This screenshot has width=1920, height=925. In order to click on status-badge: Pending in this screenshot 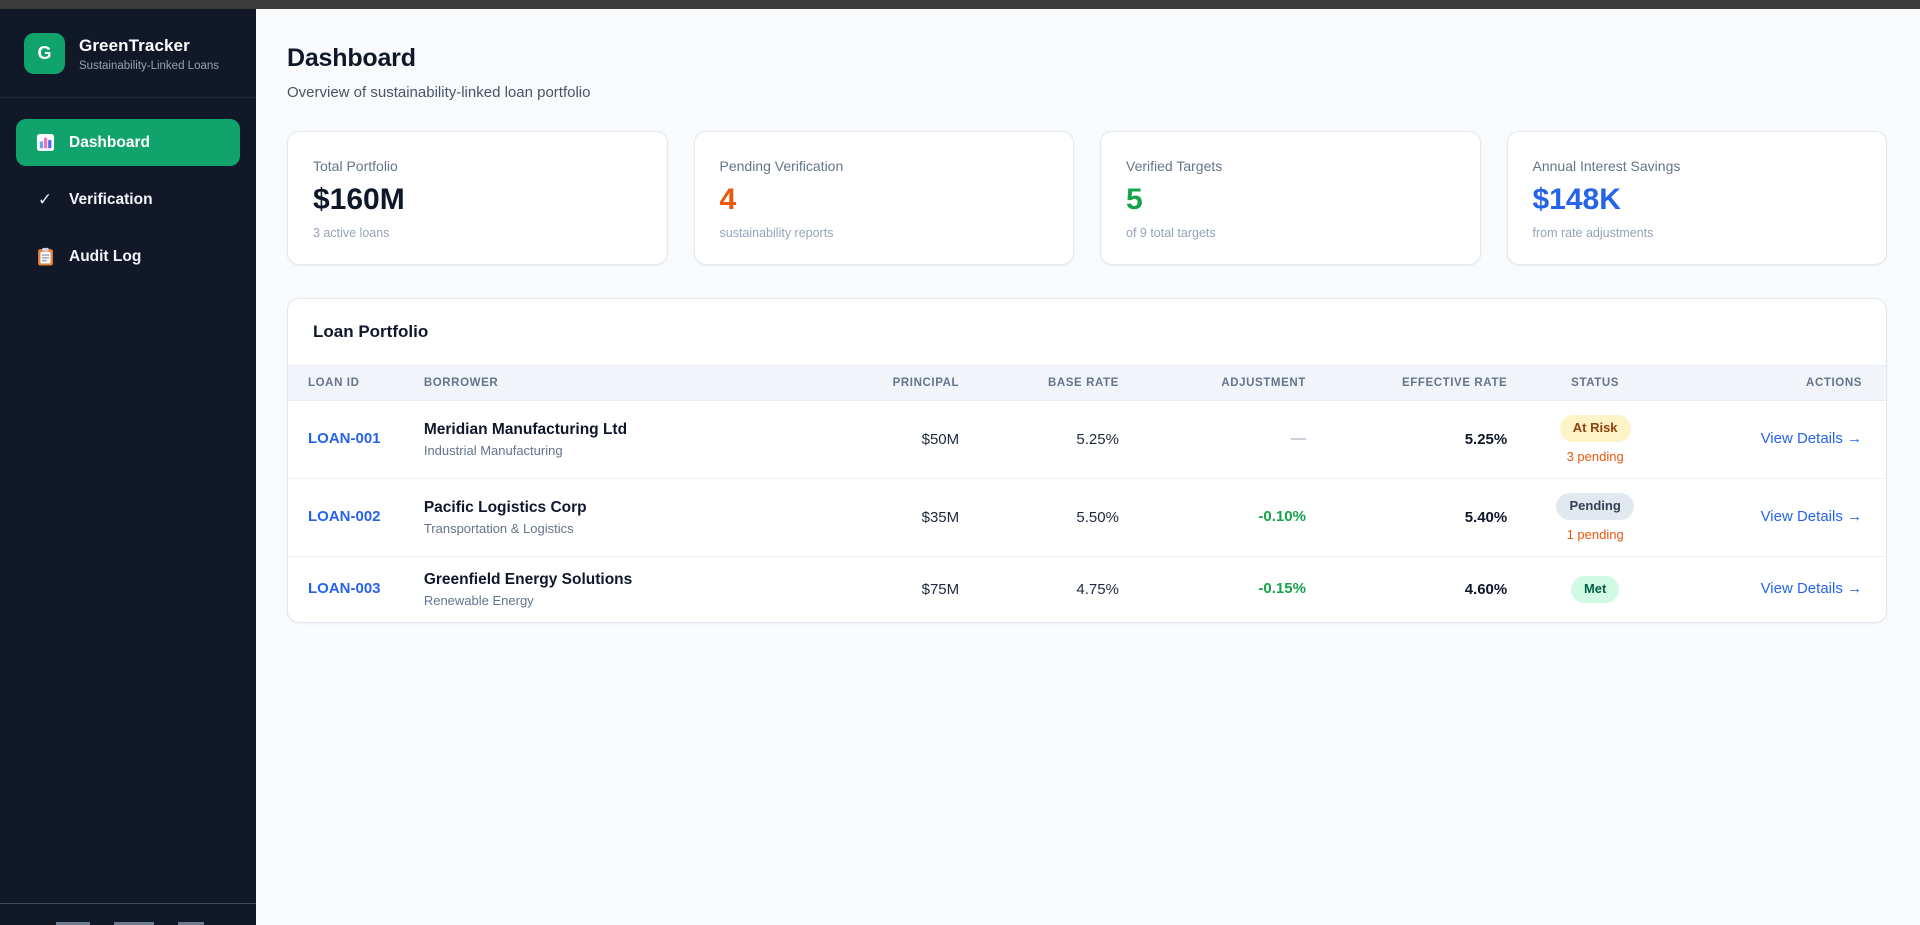, I will do `click(1595, 506)`.